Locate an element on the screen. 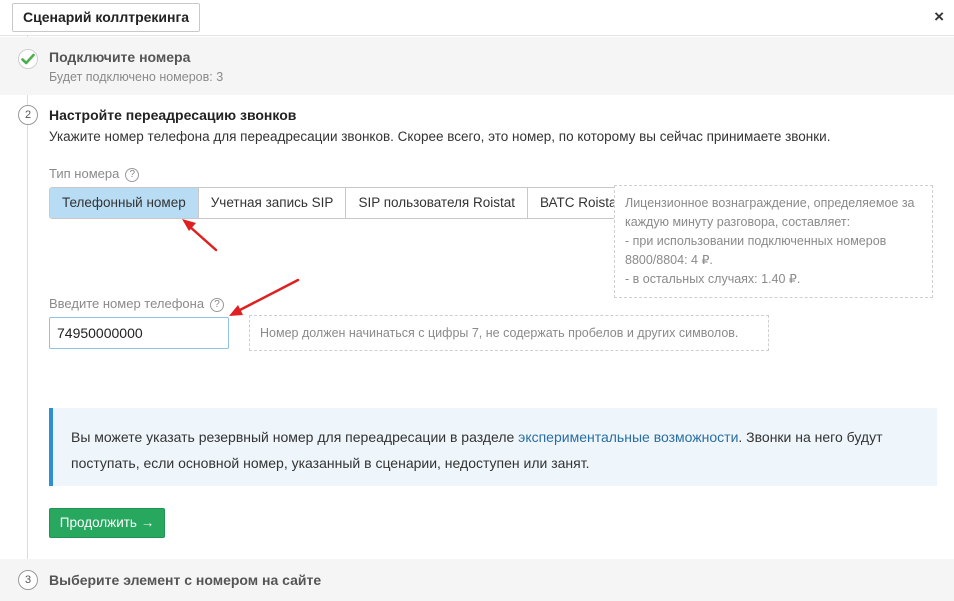  step-3-section: 3 Выберите элемент с номером на сайте is located at coordinates (477, 580).